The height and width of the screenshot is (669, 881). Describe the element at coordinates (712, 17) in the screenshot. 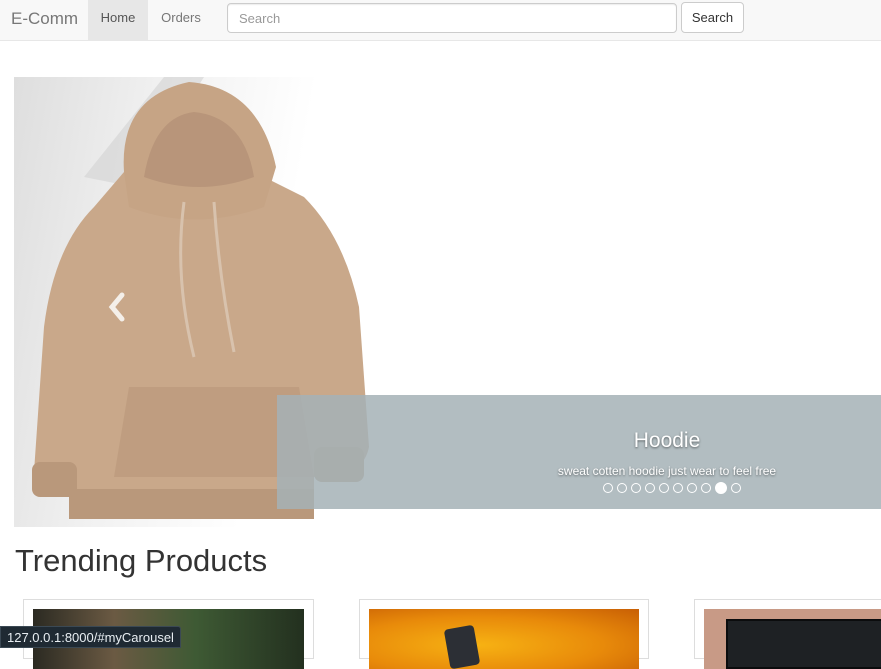

I see `search-button: Search` at that location.